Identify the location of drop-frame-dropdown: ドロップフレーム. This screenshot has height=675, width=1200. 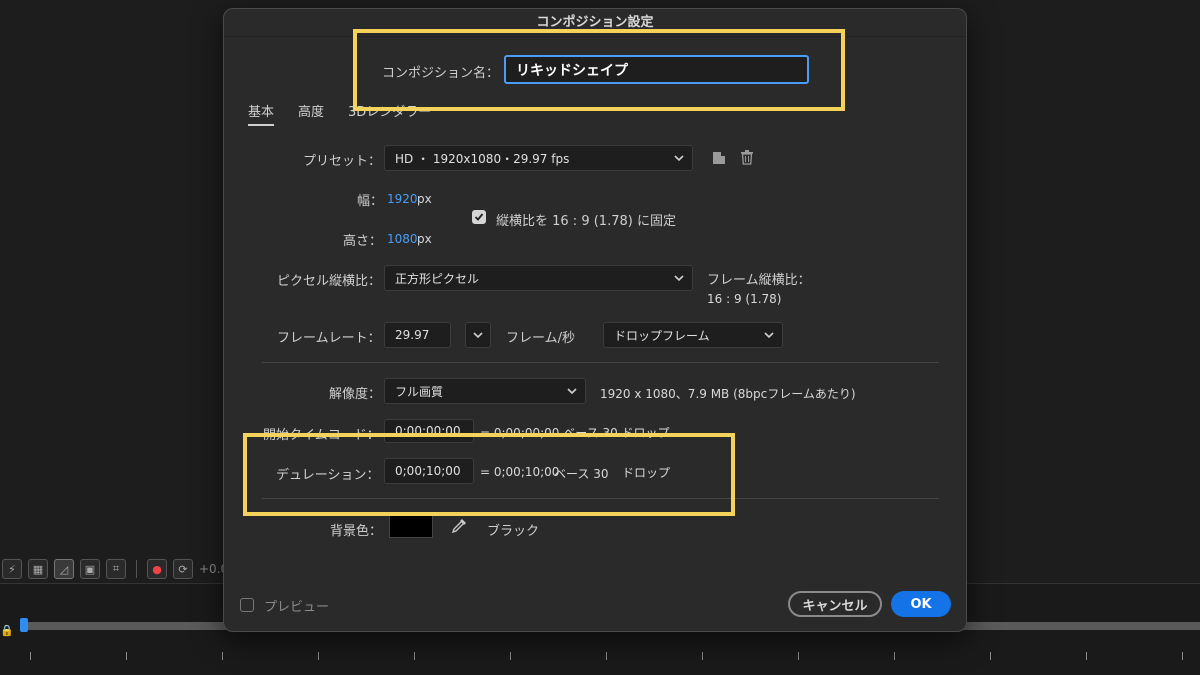
(693, 335).